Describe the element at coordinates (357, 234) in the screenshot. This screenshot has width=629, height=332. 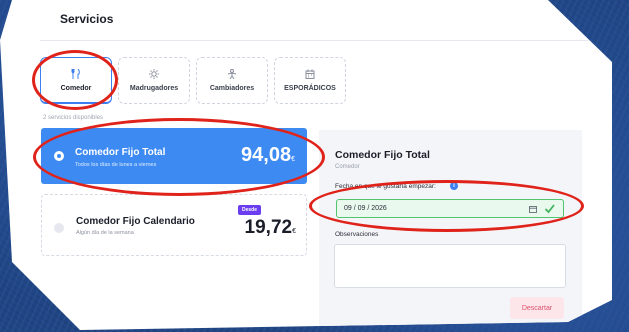
I see `observations-label: Observaciones` at that location.